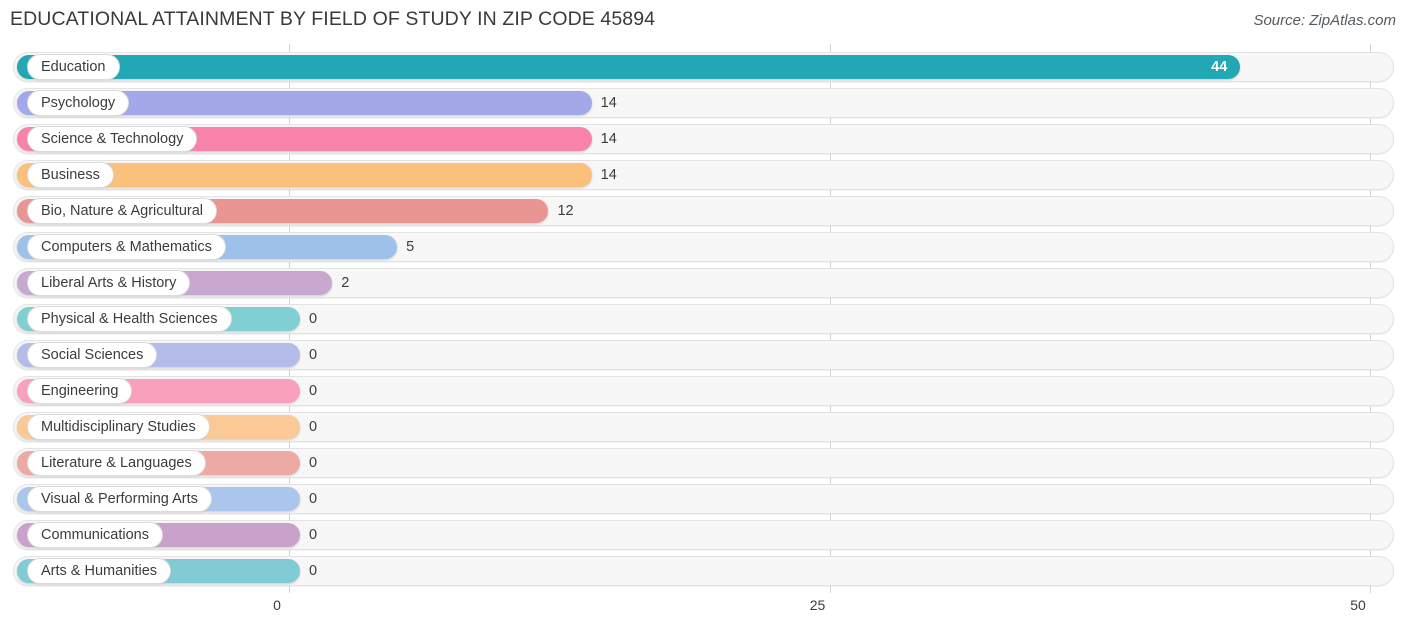 Image resolution: width=1406 pixels, height=631 pixels. I want to click on bar-row: Physical & Health Sciences 0, so click(703, 319).